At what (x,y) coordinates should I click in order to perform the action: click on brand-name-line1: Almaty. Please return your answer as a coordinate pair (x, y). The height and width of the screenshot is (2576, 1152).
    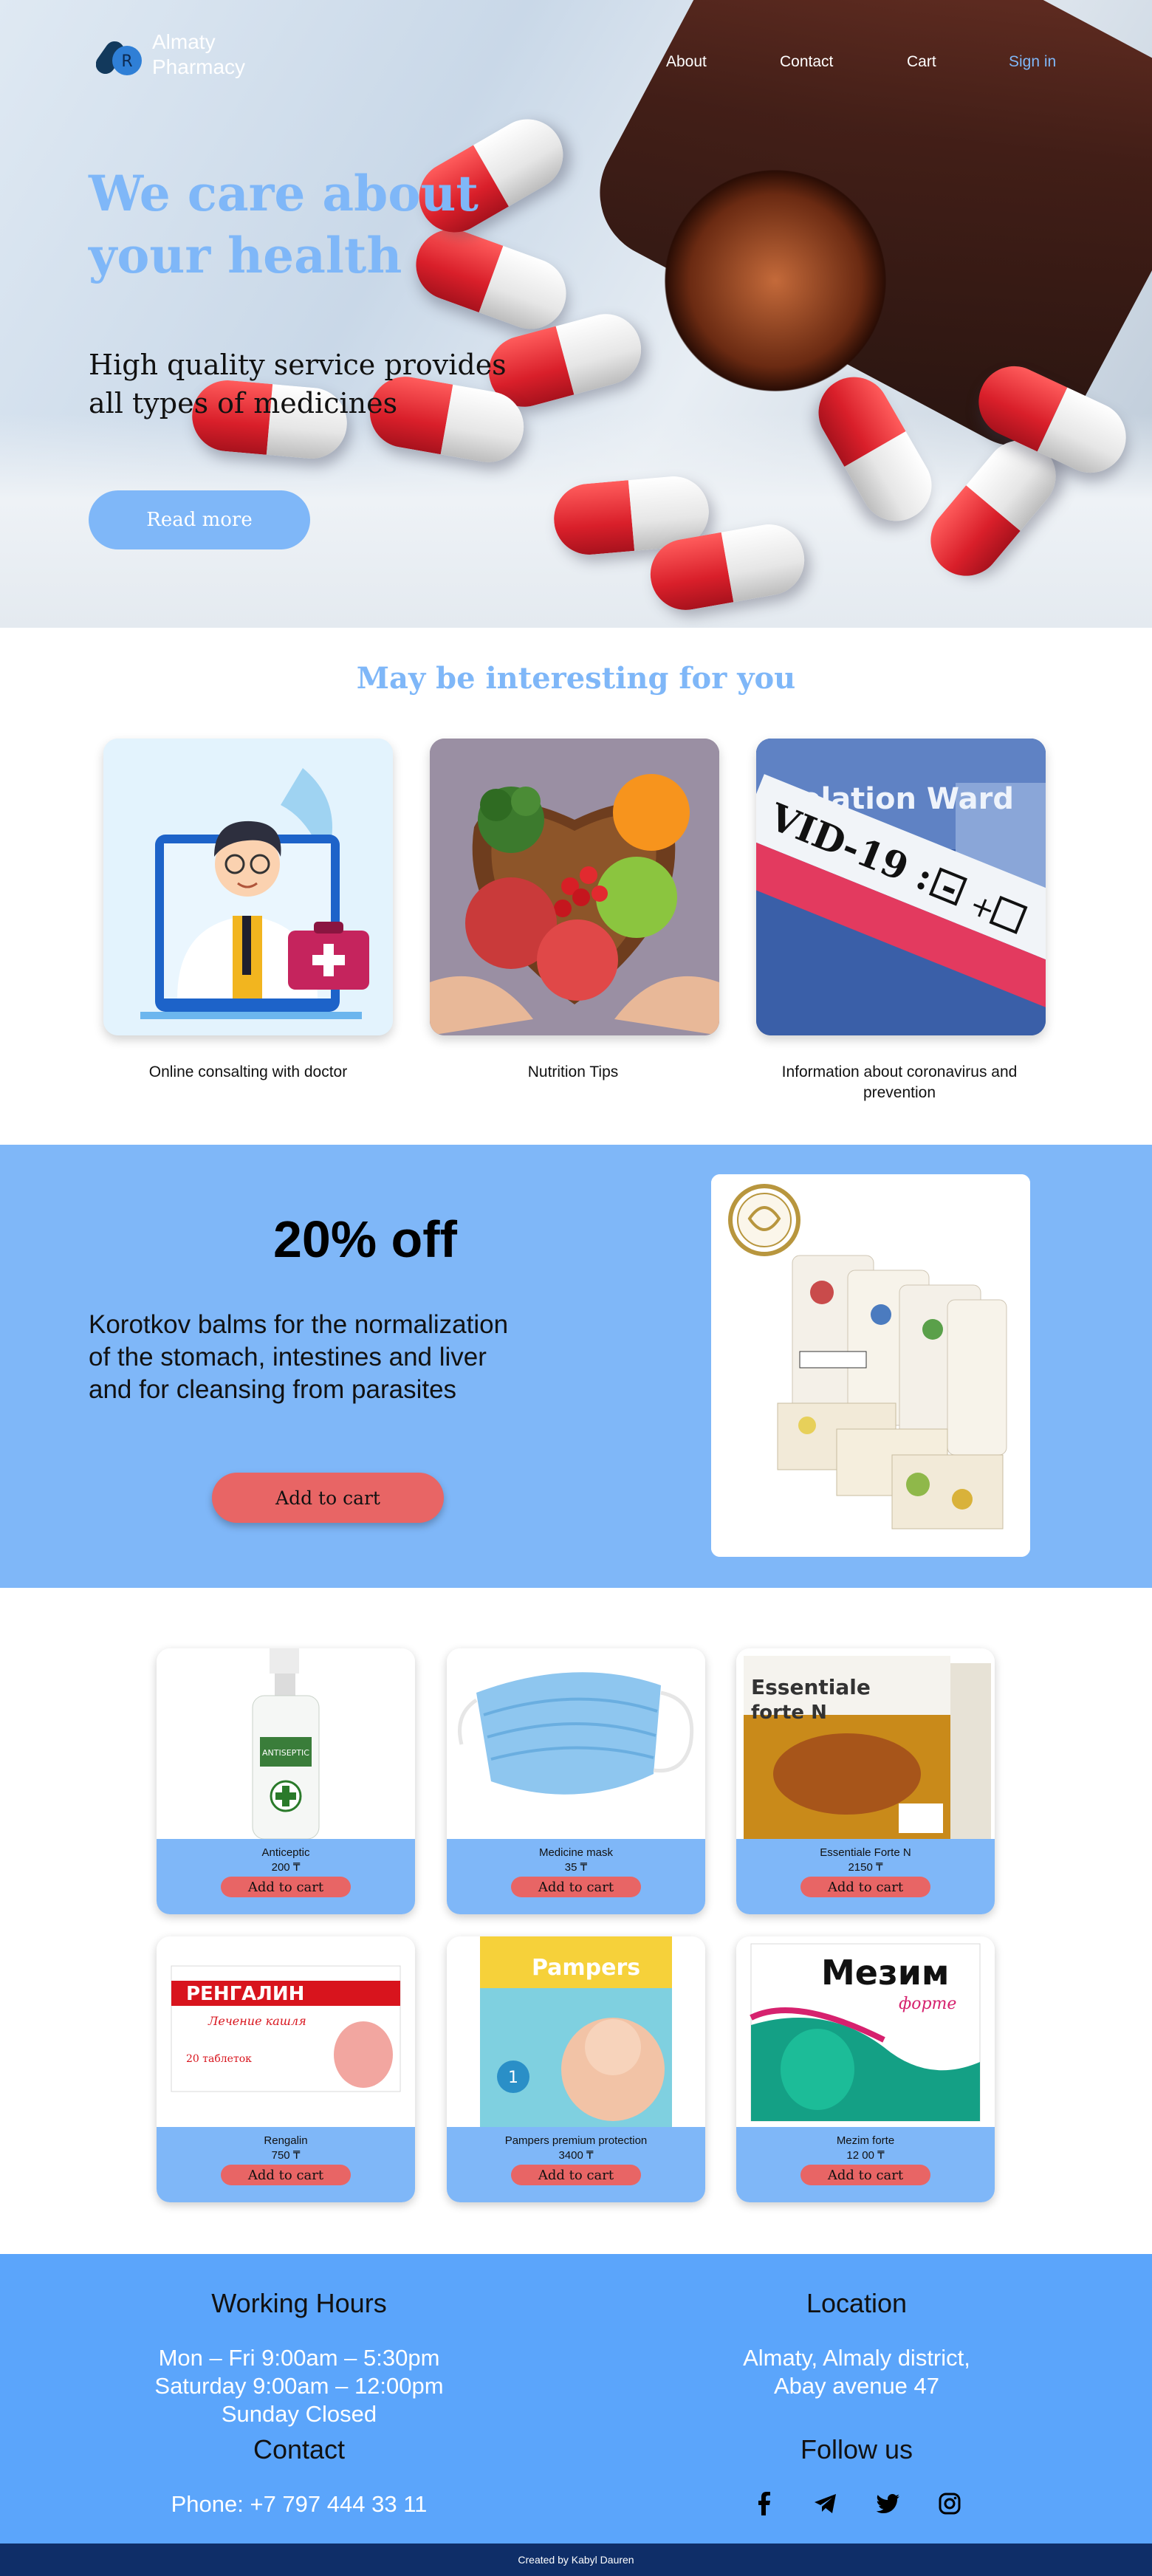
    Looking at the image, I should click on (184, 41).